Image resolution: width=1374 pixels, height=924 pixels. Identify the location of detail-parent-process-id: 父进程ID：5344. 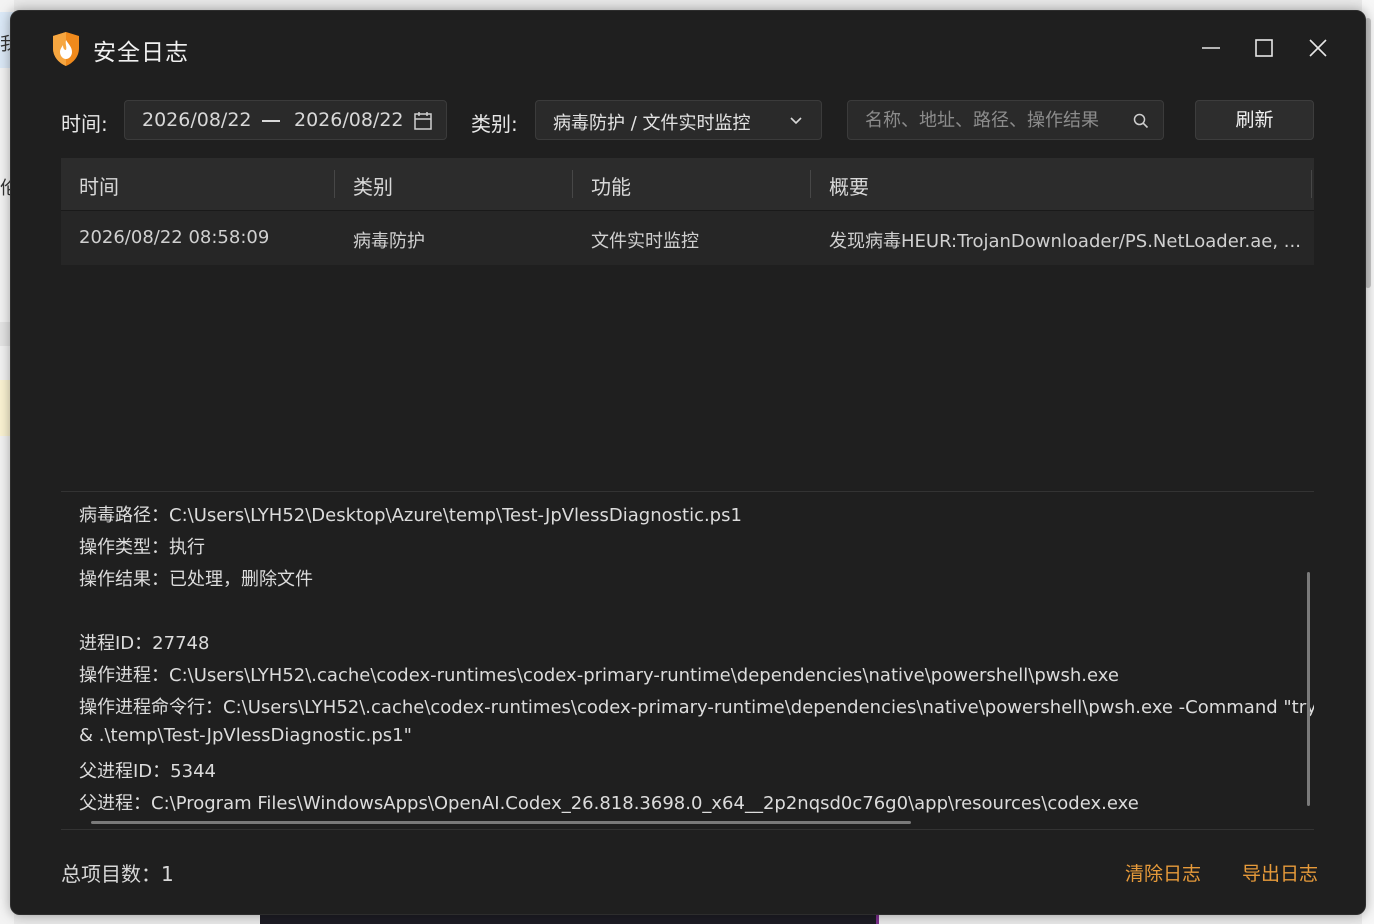
(147, 771).